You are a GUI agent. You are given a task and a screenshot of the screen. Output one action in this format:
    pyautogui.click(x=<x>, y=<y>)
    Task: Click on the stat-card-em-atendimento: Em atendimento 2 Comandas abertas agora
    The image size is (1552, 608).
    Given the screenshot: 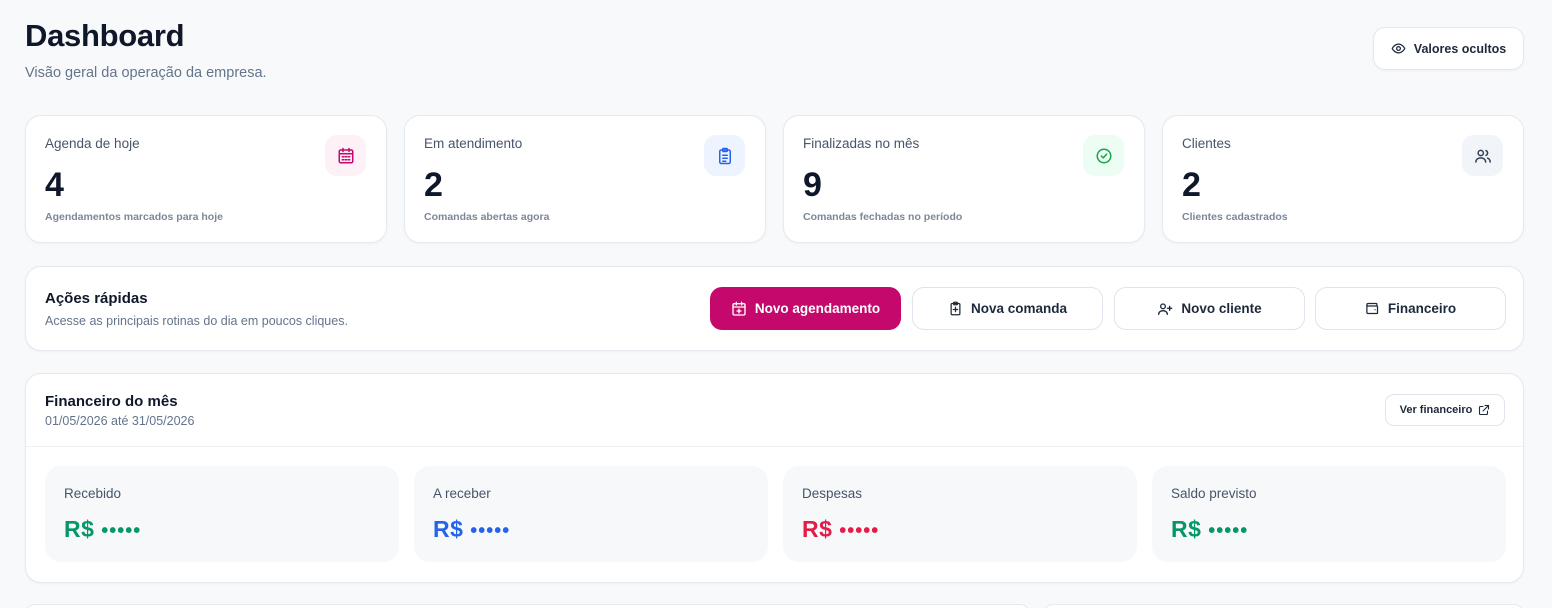 What is the action you would take?
    pyautogui.click(x=585, y=179)
    